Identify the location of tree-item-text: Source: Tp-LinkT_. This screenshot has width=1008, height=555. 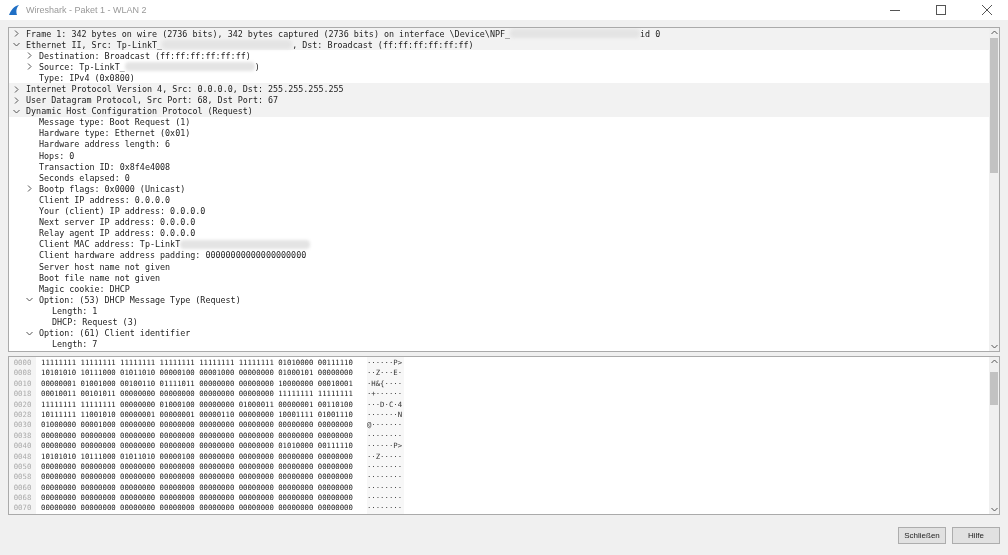
(82, 66).